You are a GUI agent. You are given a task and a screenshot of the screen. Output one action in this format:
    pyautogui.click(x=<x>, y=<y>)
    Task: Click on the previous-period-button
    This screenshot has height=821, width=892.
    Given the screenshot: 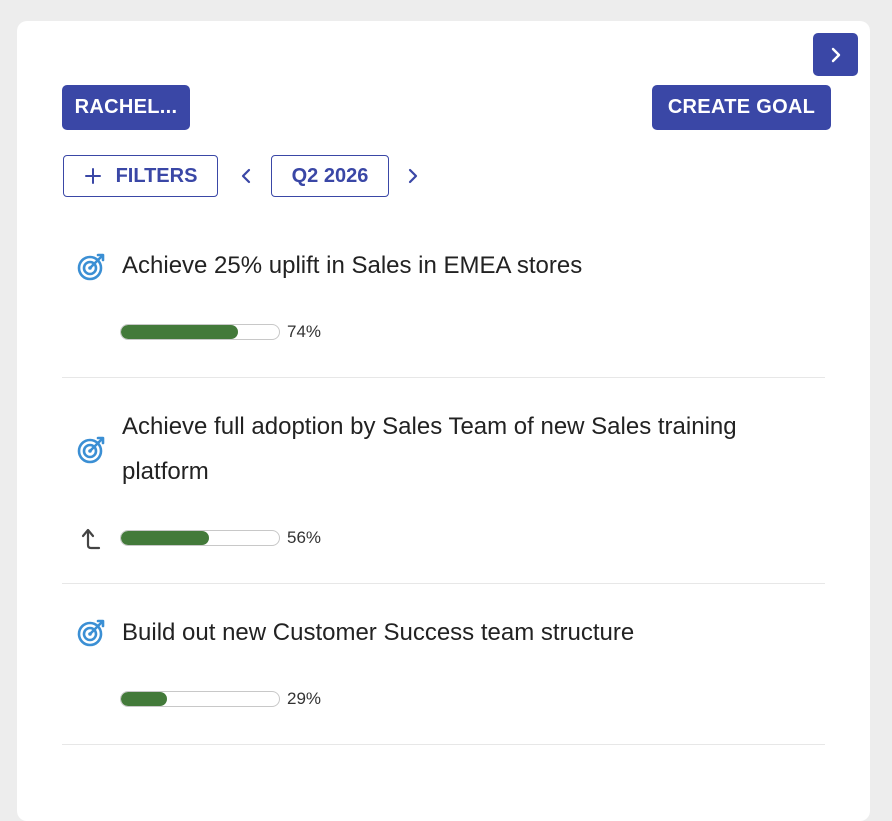 What is the action you would take?
    pyautogui.click(x=247, y=176)
    